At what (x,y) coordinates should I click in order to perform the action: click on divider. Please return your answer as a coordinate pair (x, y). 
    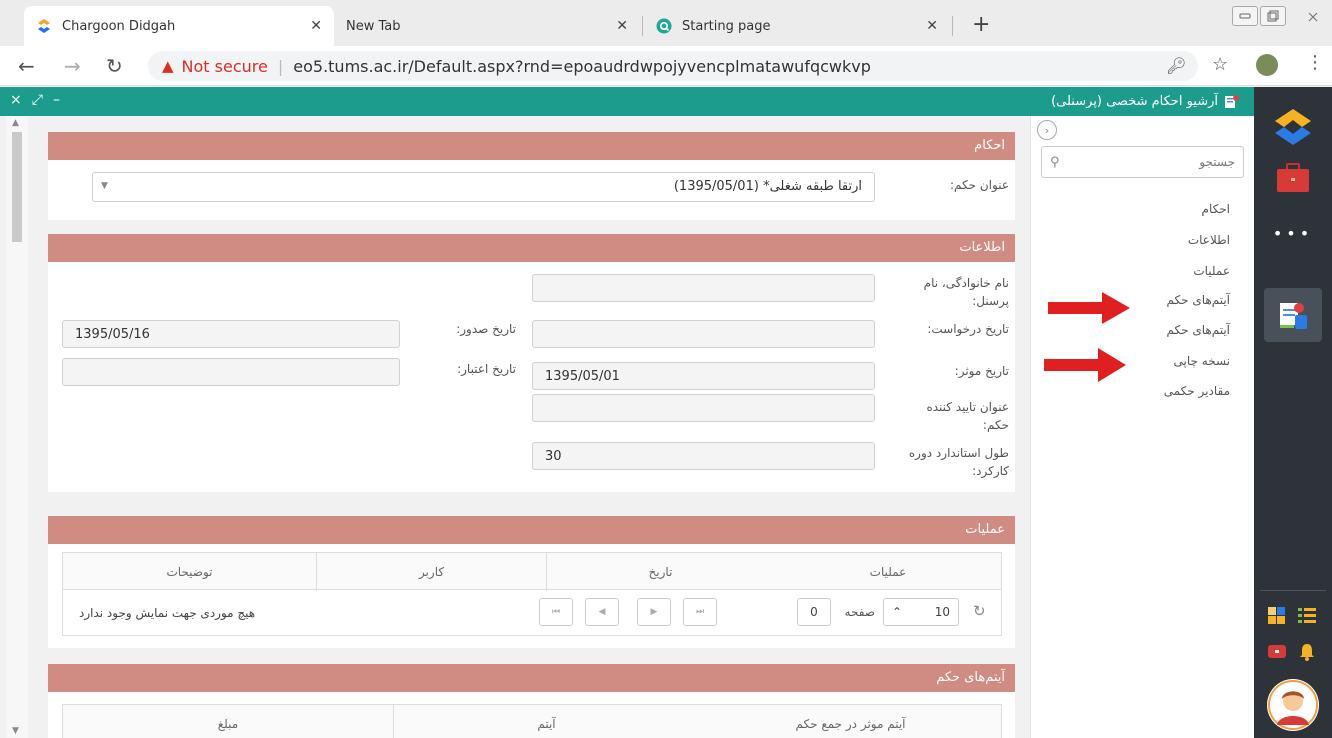
    Looking at the image, I should click on (1293, 590).